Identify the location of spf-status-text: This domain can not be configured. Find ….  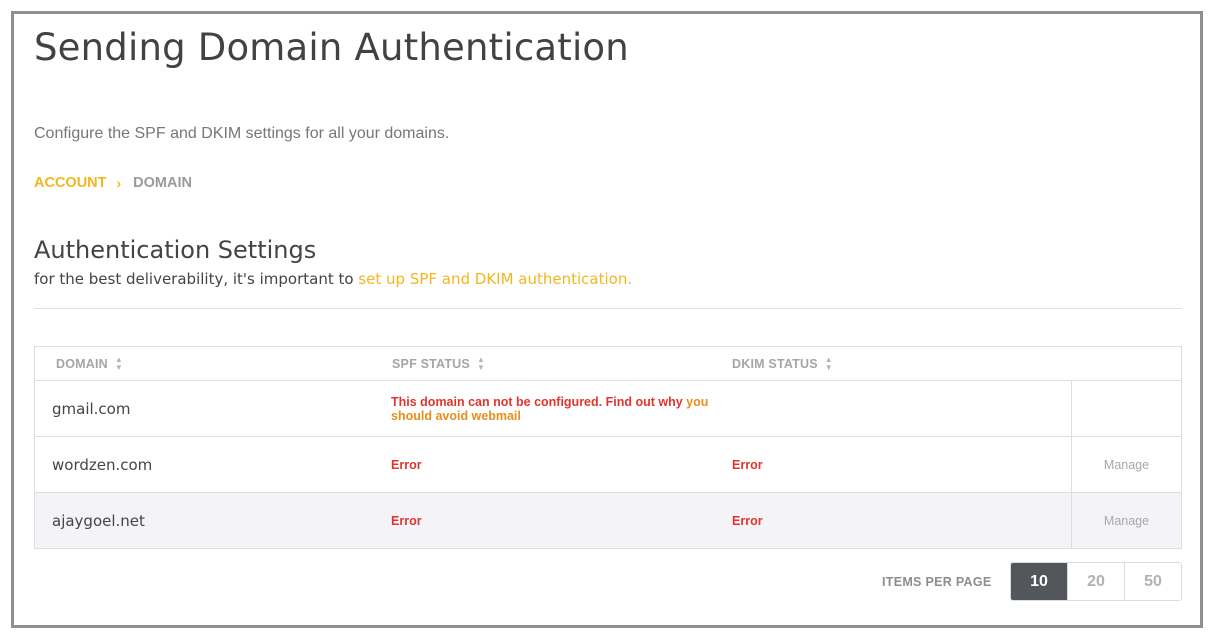
(539, 401).